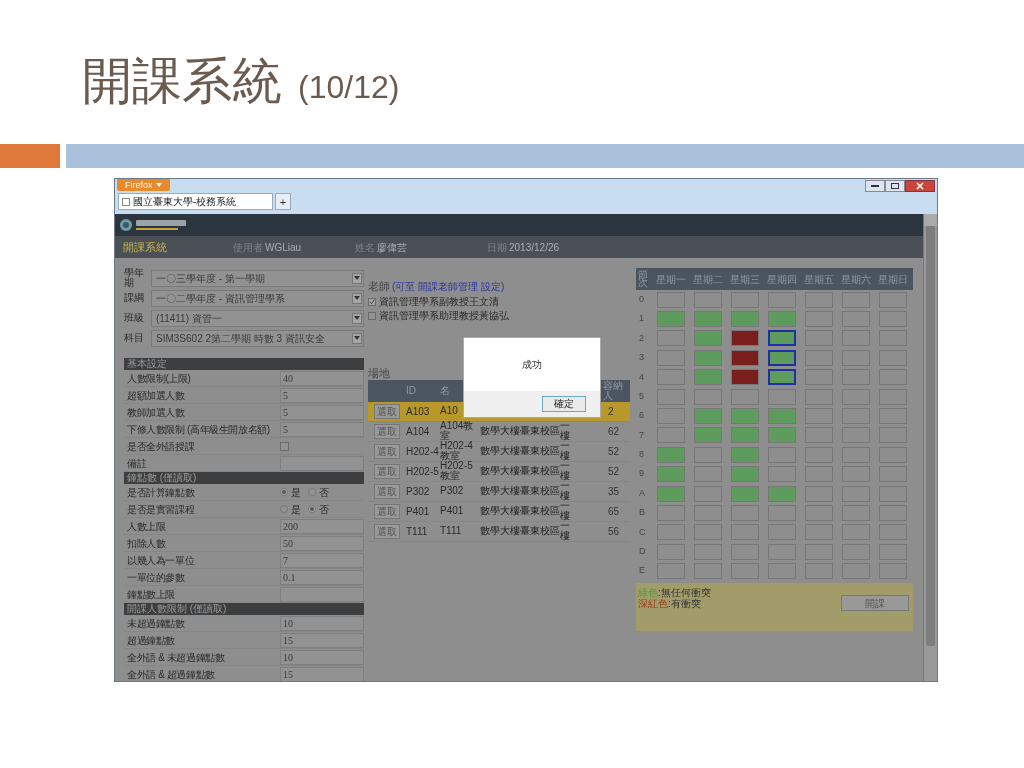  What do you see at coordinates (156, 623) in the screenshot?
I see `field-label: 未超過鐘點數` at bounding box center [156, 623].